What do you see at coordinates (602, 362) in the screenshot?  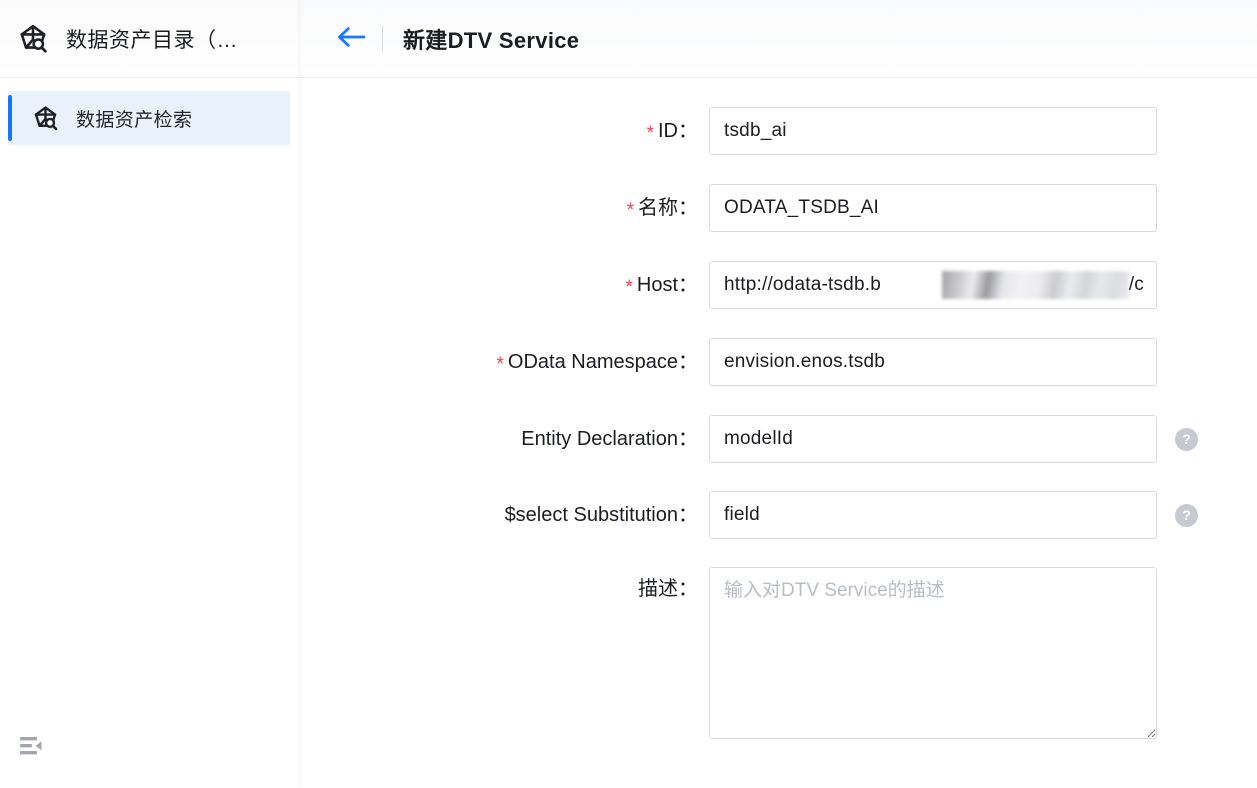 I see `label-odata-namespace-text: OData Namespace：` at bounding box center [602, 362].